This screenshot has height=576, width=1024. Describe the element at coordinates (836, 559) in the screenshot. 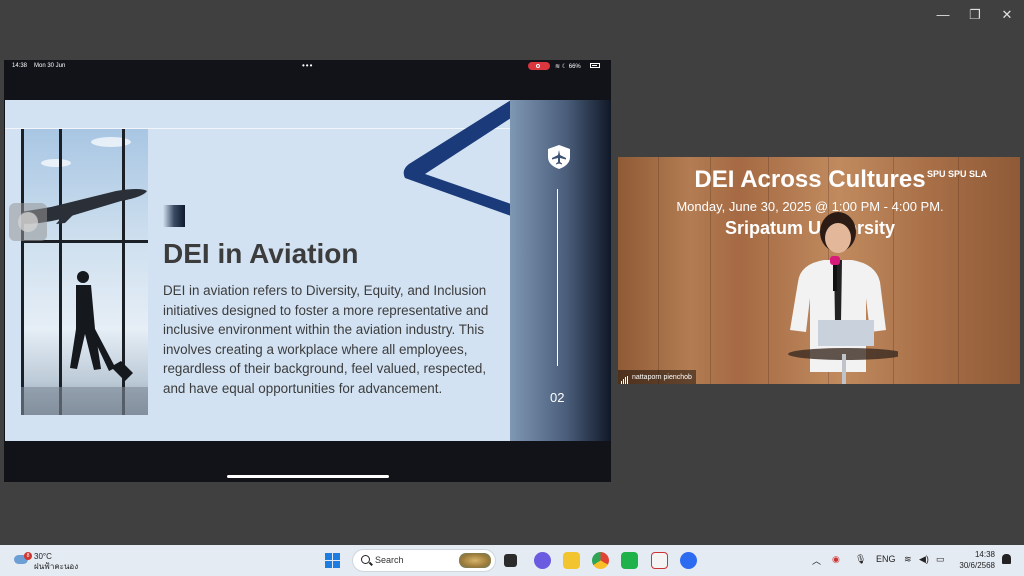

I see `meet-now-icon: ◉` at that location.